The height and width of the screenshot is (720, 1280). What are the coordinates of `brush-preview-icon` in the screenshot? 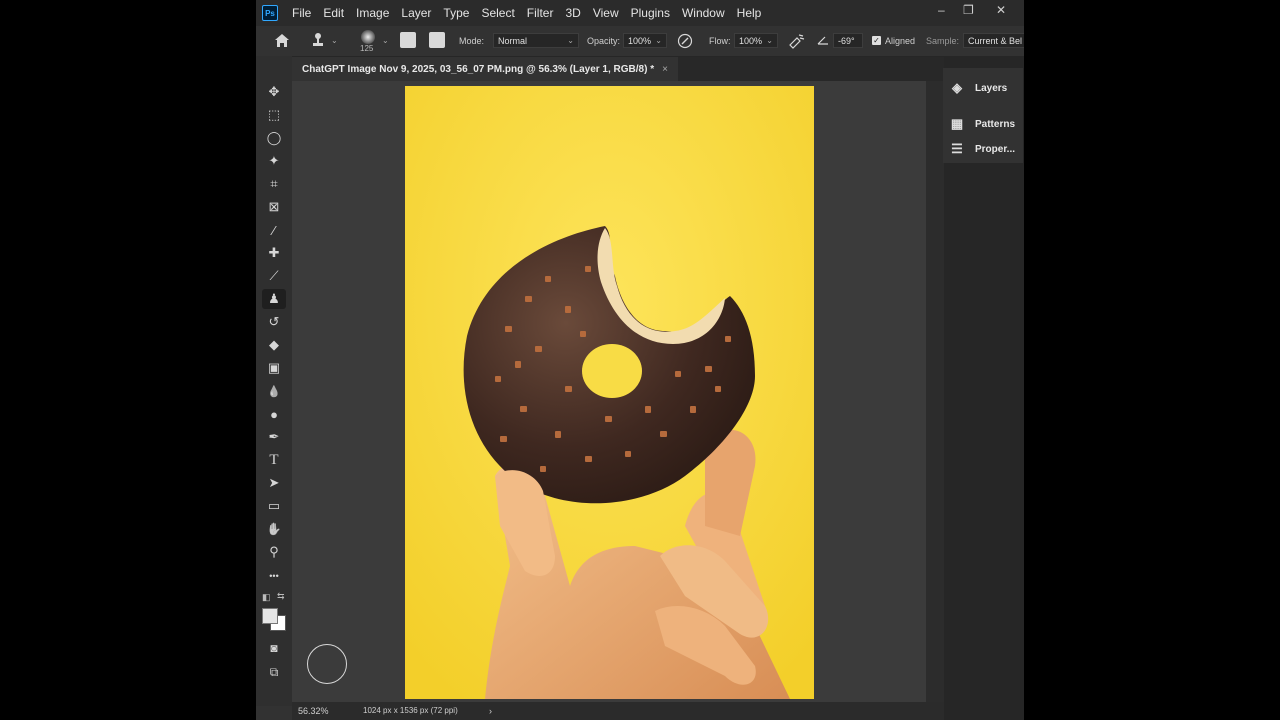 It's located at (368, 37).